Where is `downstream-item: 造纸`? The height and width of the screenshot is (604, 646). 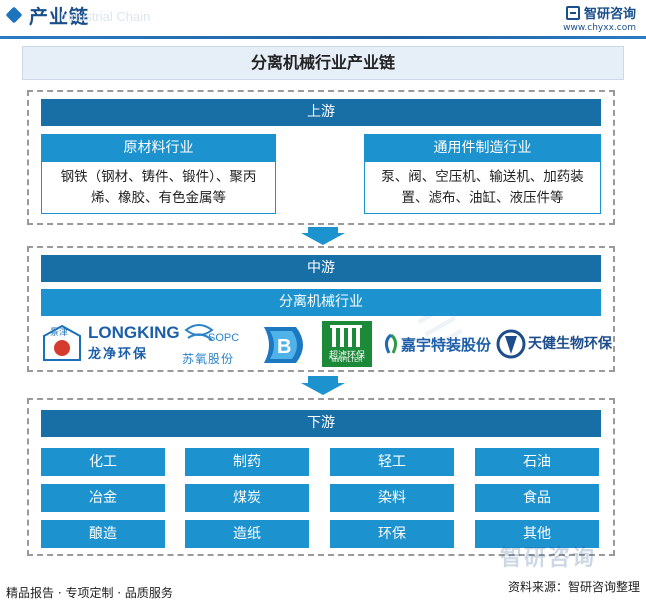
downstream-item: 造纸 is located at coordinates (247, 534).